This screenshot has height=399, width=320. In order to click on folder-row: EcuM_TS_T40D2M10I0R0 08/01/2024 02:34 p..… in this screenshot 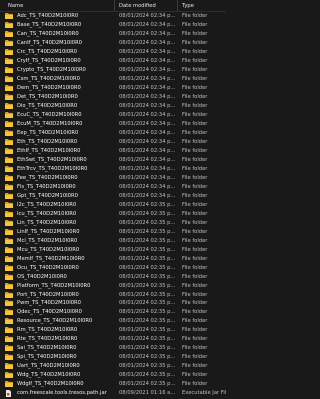, I will do `click(113, 124)`.